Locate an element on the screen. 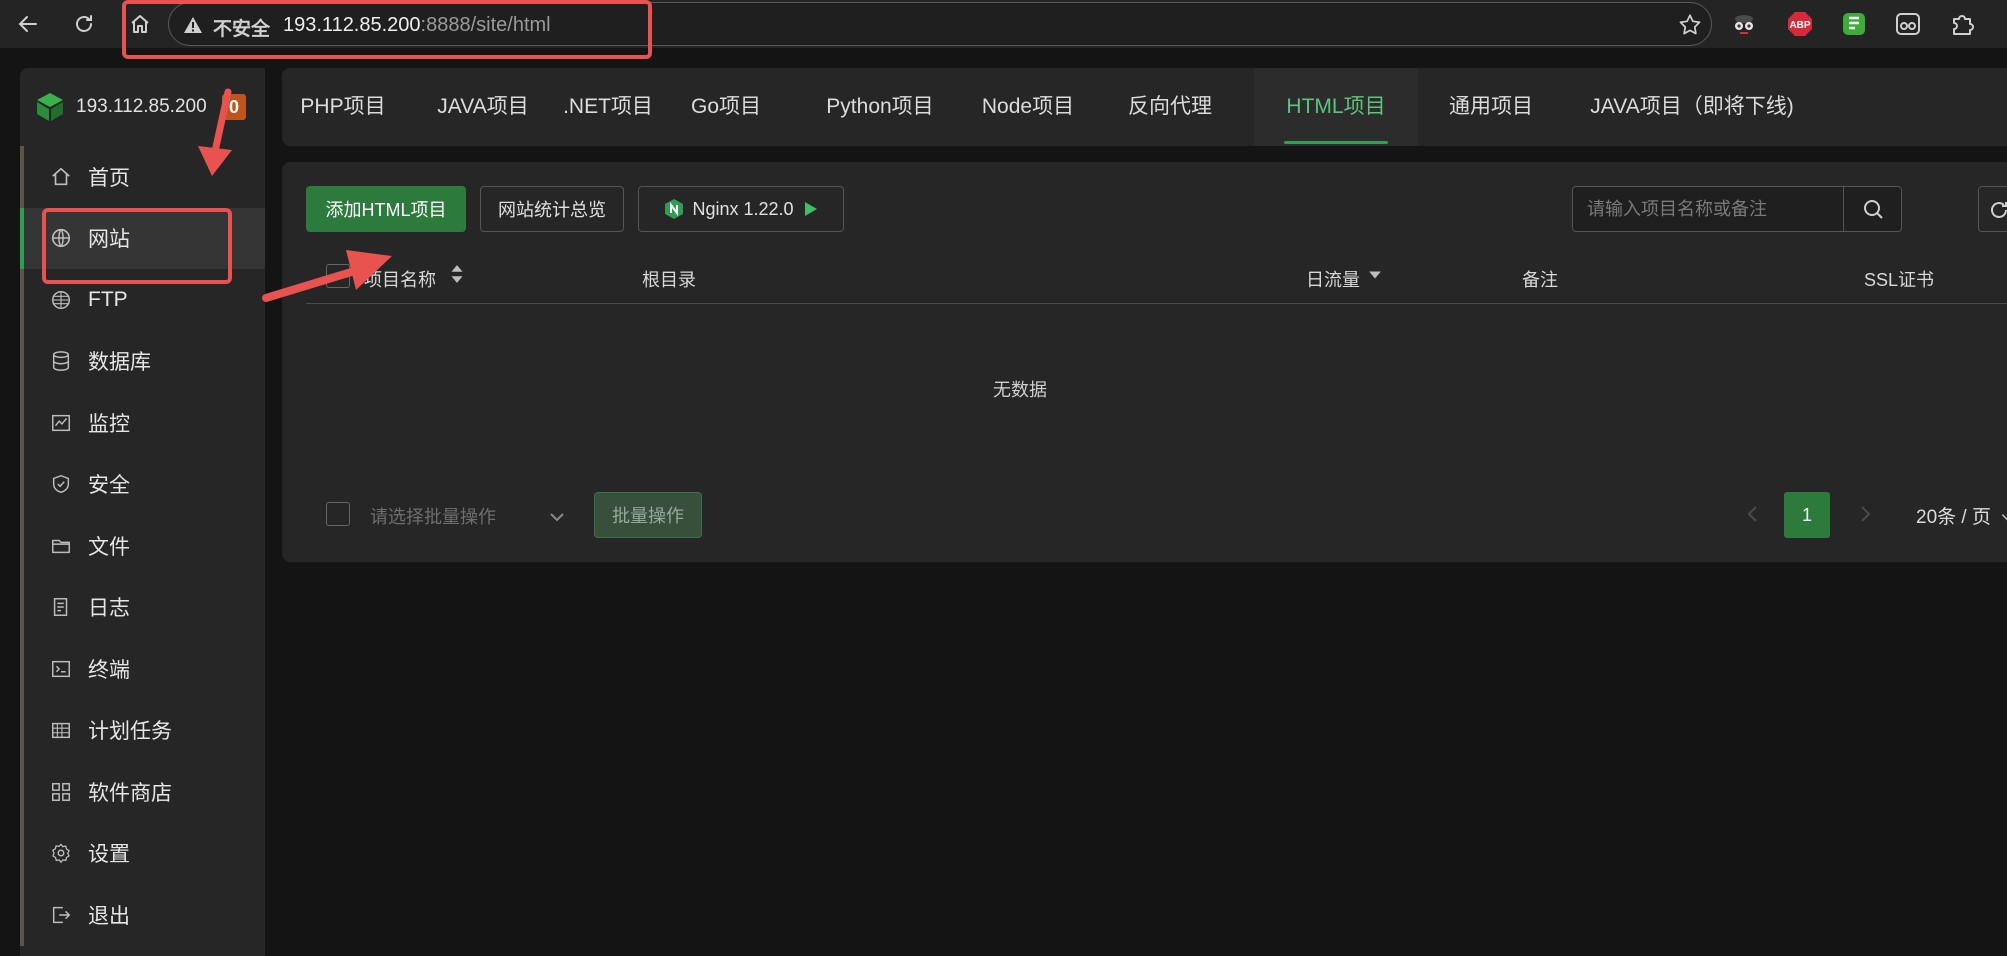 The image size is (2007, 956). tab-2: .NET项目 is located at coordinates (608, 107).